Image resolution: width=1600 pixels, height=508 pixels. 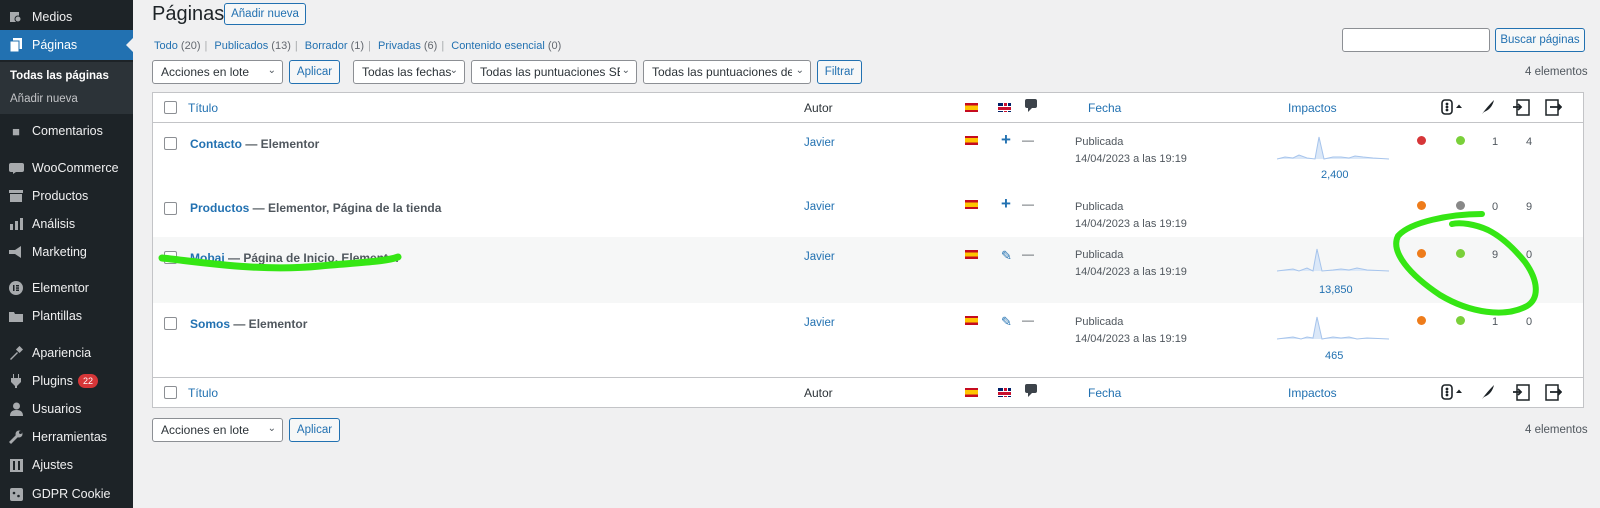 I want to click on page-states: — Elementor, Página de la tienda, so click(x=345, y=208).